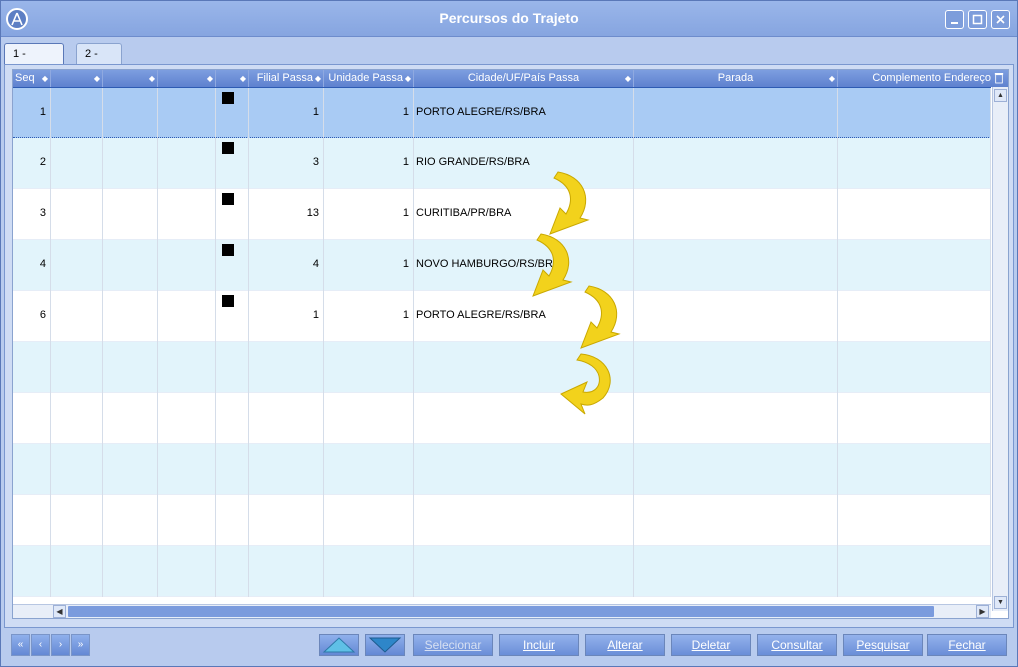 Image resolution: width=1018 pixels, height=667 pixels. I want to click on incluir-button: Incluir, so click(539, 645).